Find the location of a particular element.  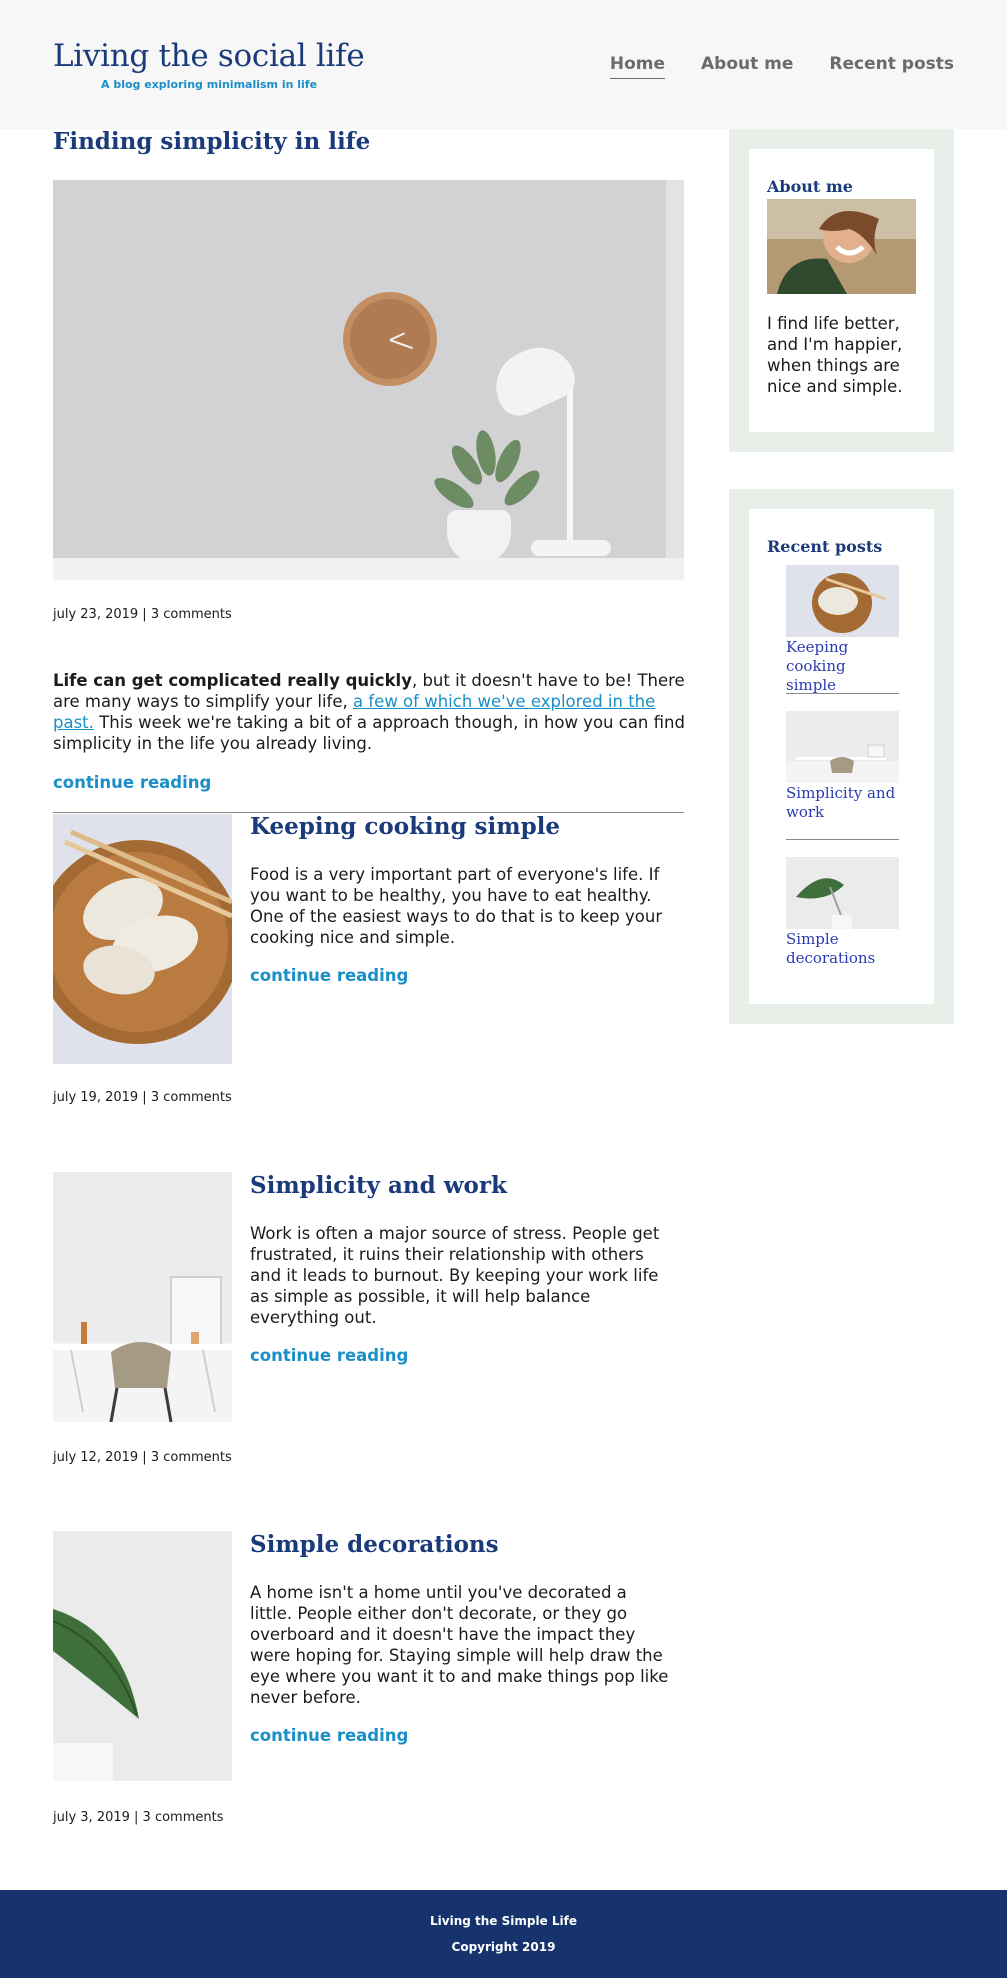

wall-clock-illustration is located at coordinates (390, 339).